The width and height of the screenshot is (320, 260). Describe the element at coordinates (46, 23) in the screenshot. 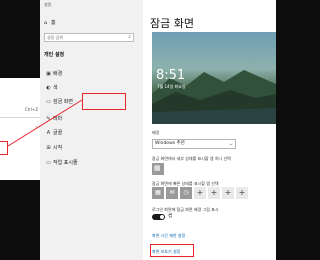

I see `home-icon: ⌂` at that location.